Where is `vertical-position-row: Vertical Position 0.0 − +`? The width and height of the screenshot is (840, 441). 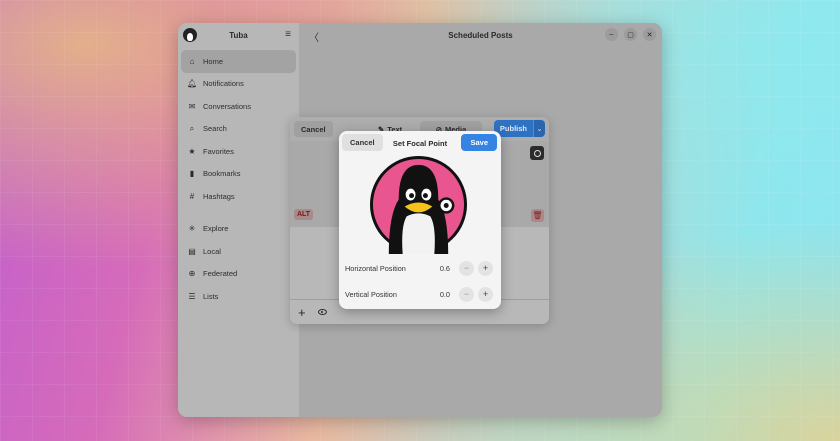
vertical-position-row: Vertical Position 0.0 − + is located at coordinates (419, 294).